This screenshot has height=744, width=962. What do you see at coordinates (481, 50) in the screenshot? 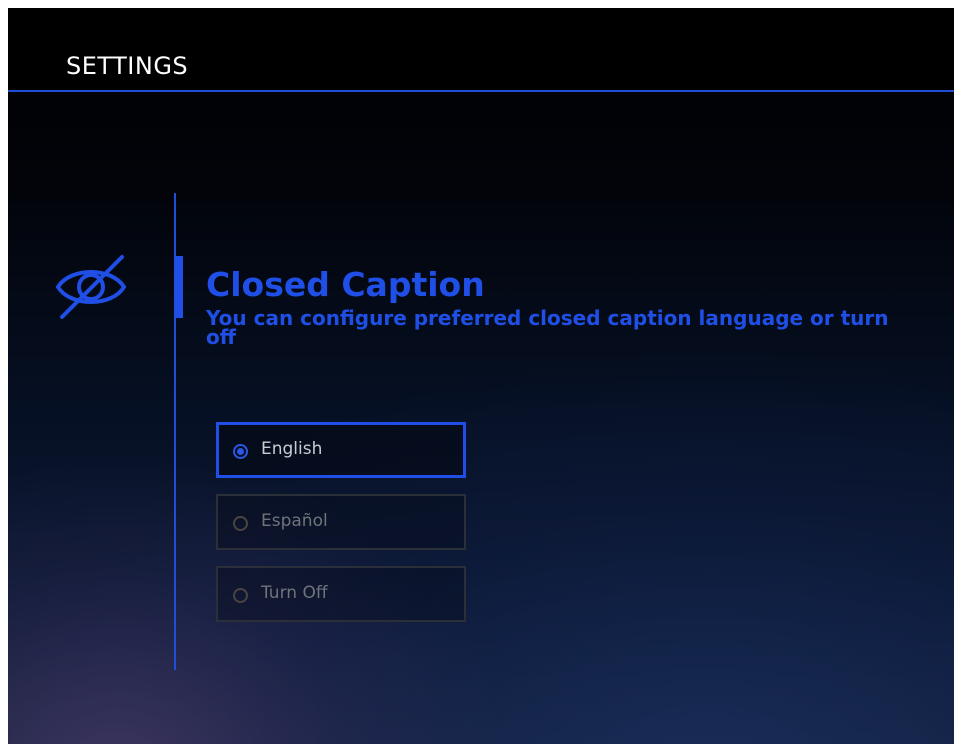
I see `header-bar: SETTINGS` at bounding box center [481, 50].